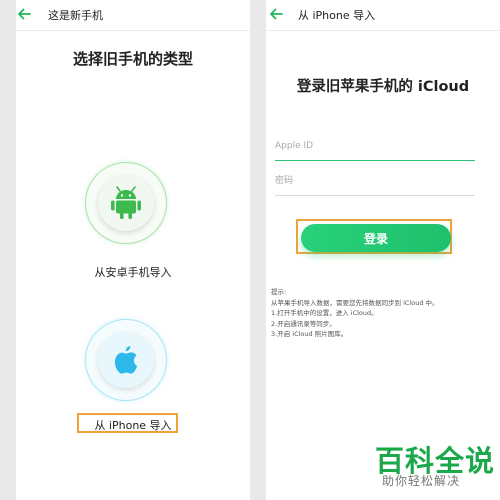  What do you see at coordinates (376, 238) in the screenshot?
I see `login-button: 登录` at bounding box center [376, 238].